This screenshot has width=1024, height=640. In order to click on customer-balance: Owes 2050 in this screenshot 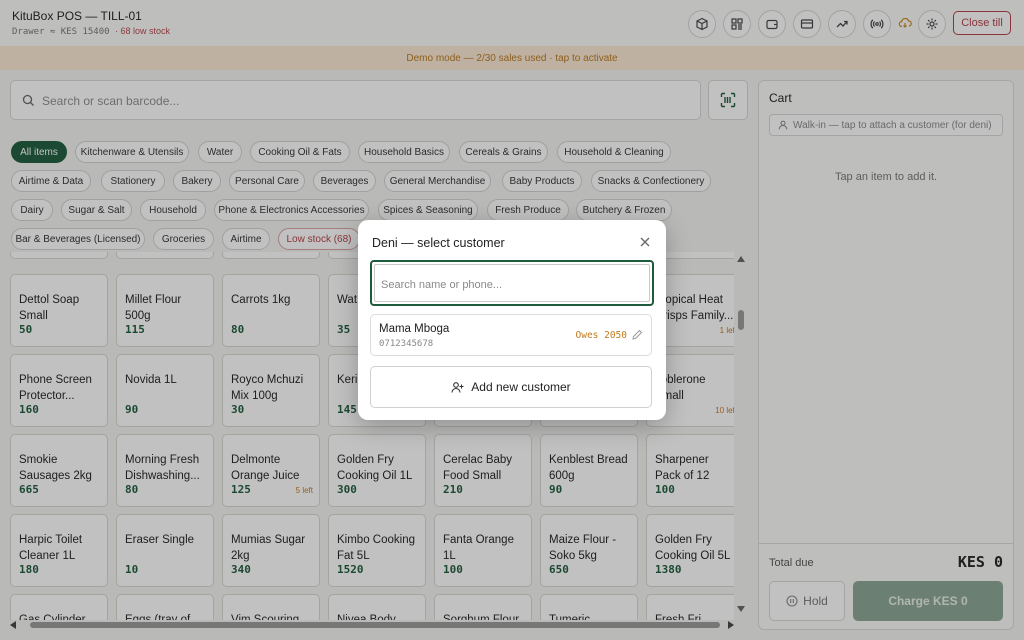, I will do `click(601, 335)`.